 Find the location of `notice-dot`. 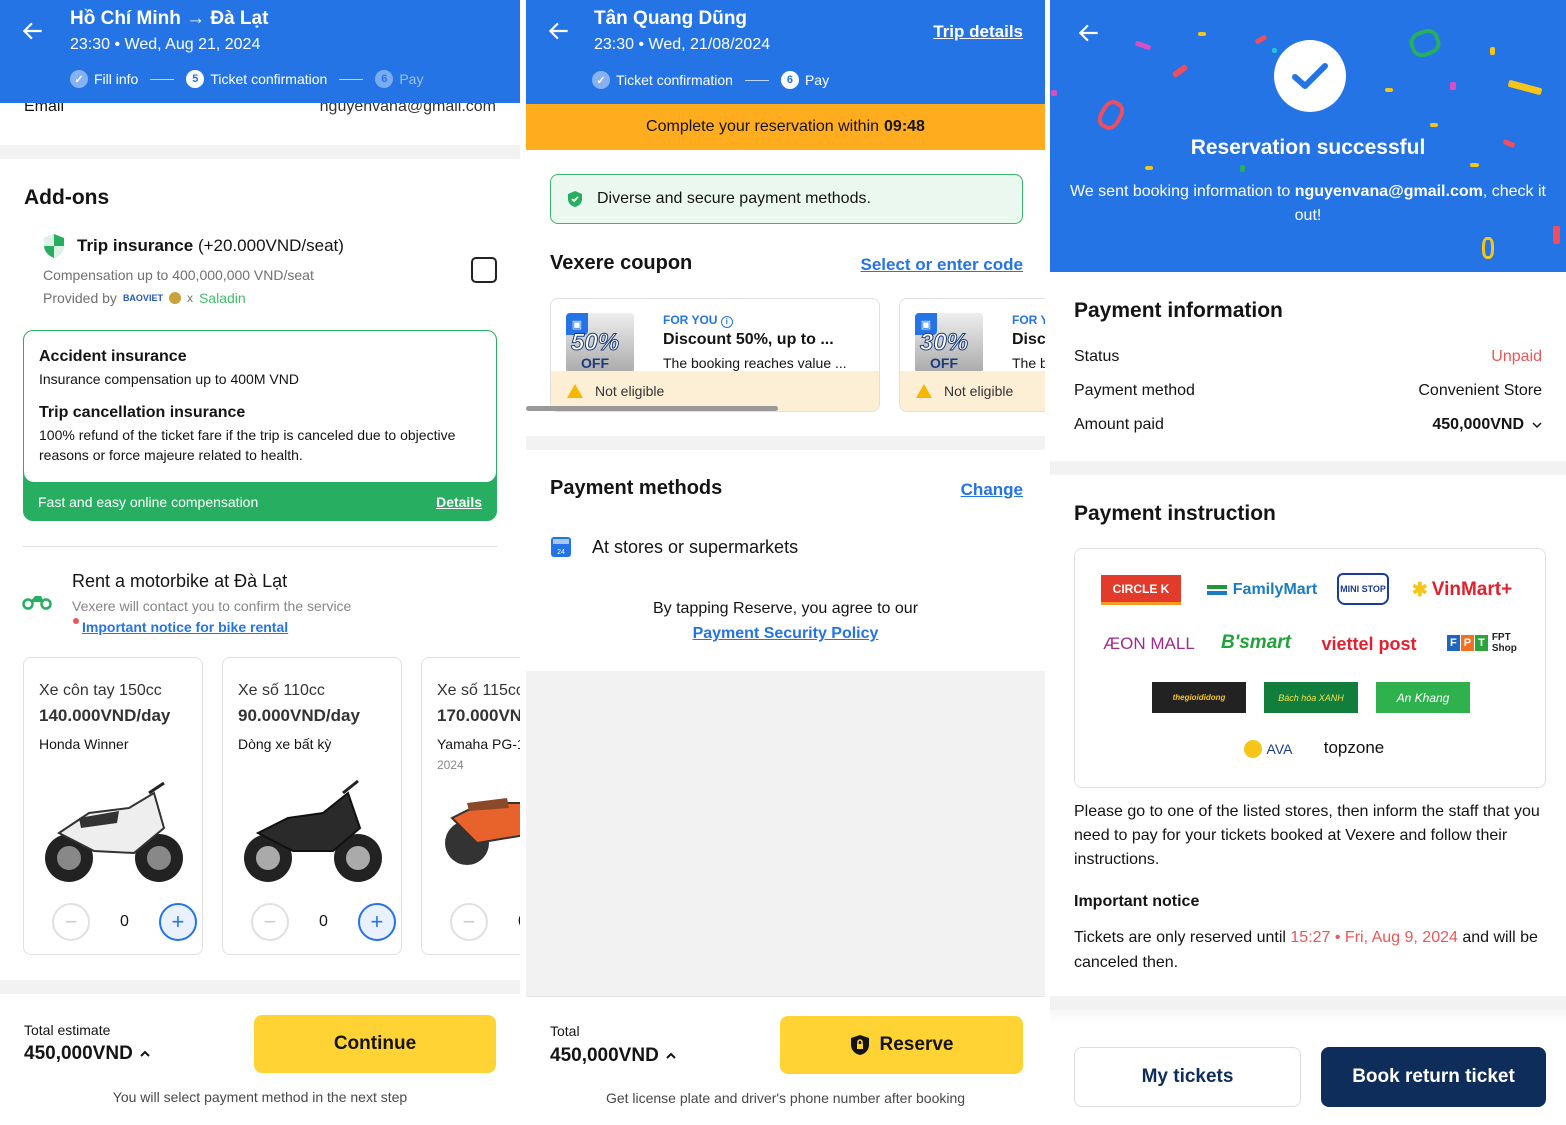

notice-dot is located at coordinates (76, 621).